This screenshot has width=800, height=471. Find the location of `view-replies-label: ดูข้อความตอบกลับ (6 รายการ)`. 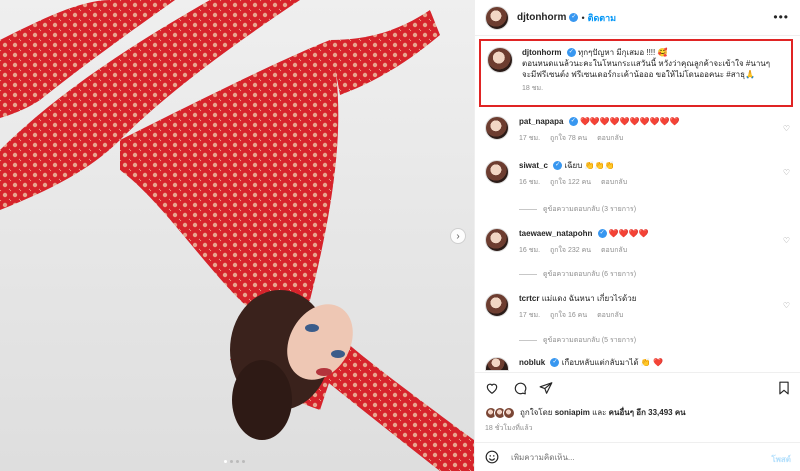

view-replies-label: ดูข้อความตอบกลับ (6 รายการ) is located at coordinates (590, 274).